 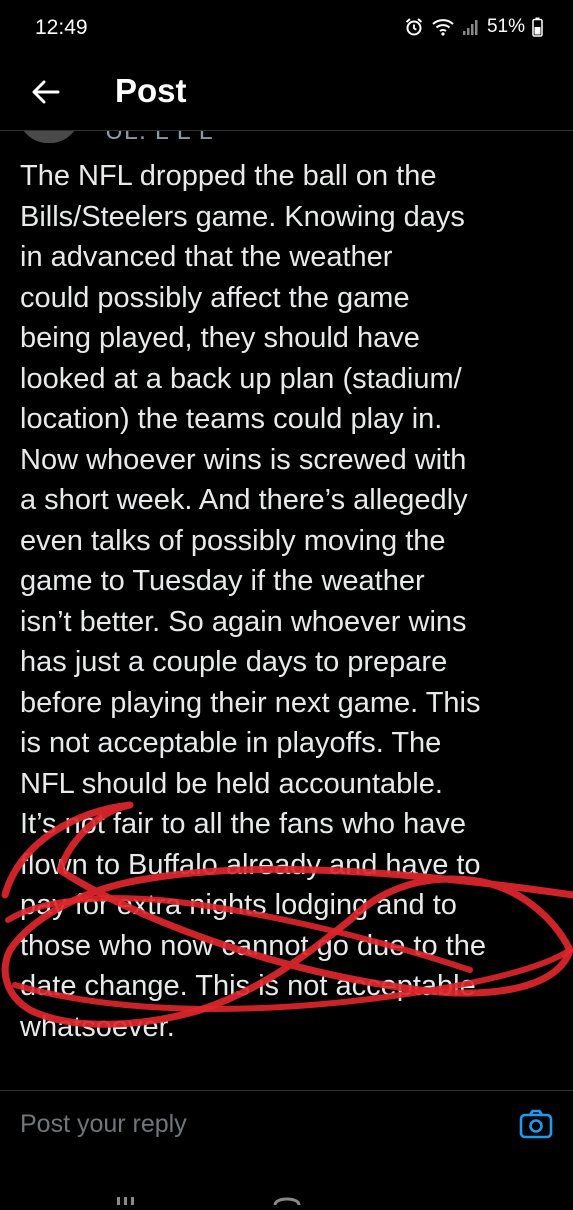 I want to click on status-bar: 12:49 51%, so click(x=286, y=29).